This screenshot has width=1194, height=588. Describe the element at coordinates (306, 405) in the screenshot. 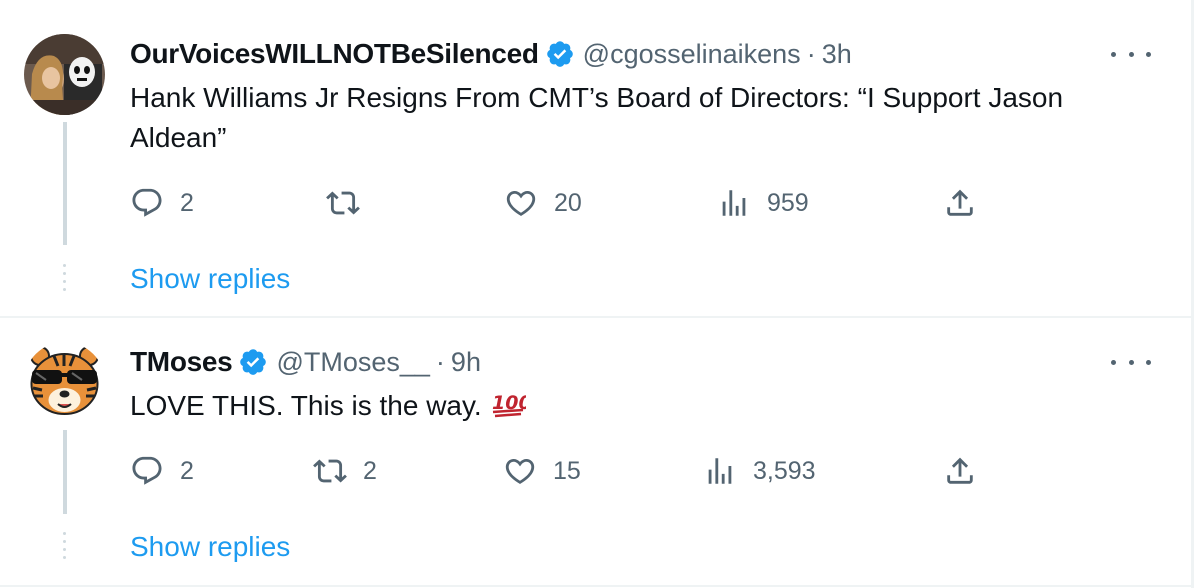

I see `tweet-text: LOVE THIS. This is the way.` at that location.